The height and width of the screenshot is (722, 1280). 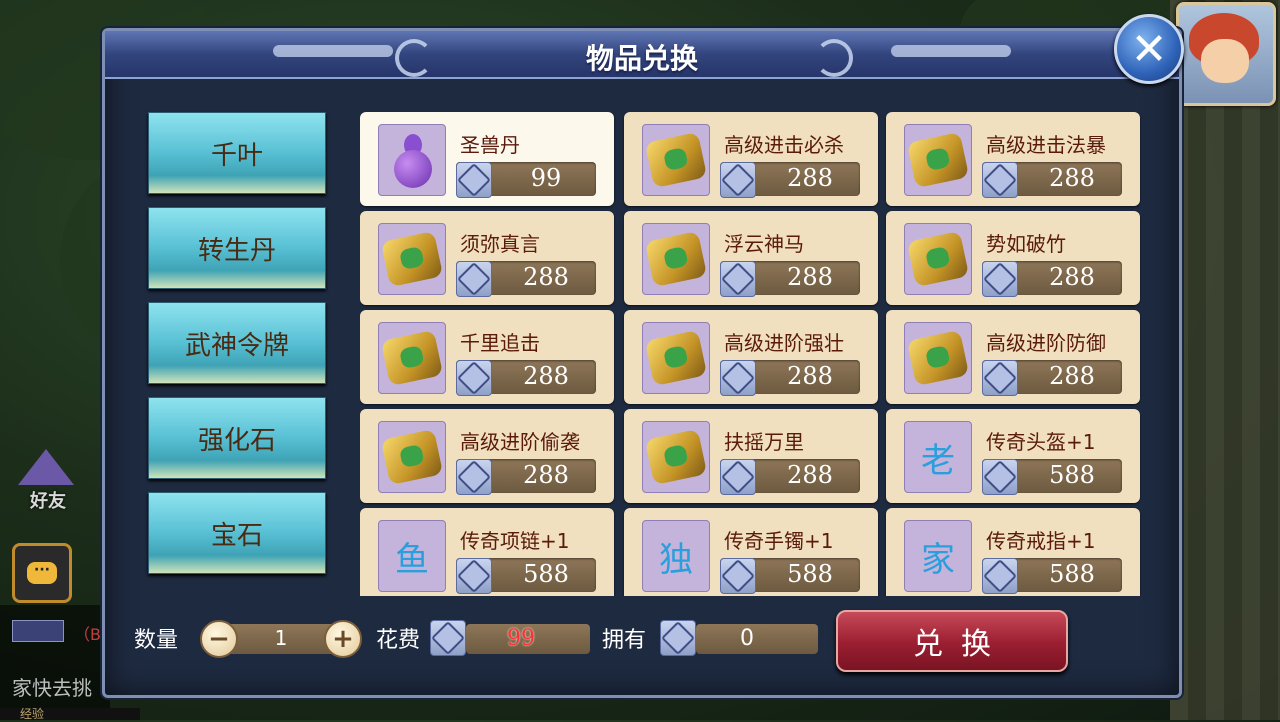 What do you see at coordinates (1046, 343) in the screenshot?
I see `item-name: 高级进阶防御` at bounding box center [1046, 343].